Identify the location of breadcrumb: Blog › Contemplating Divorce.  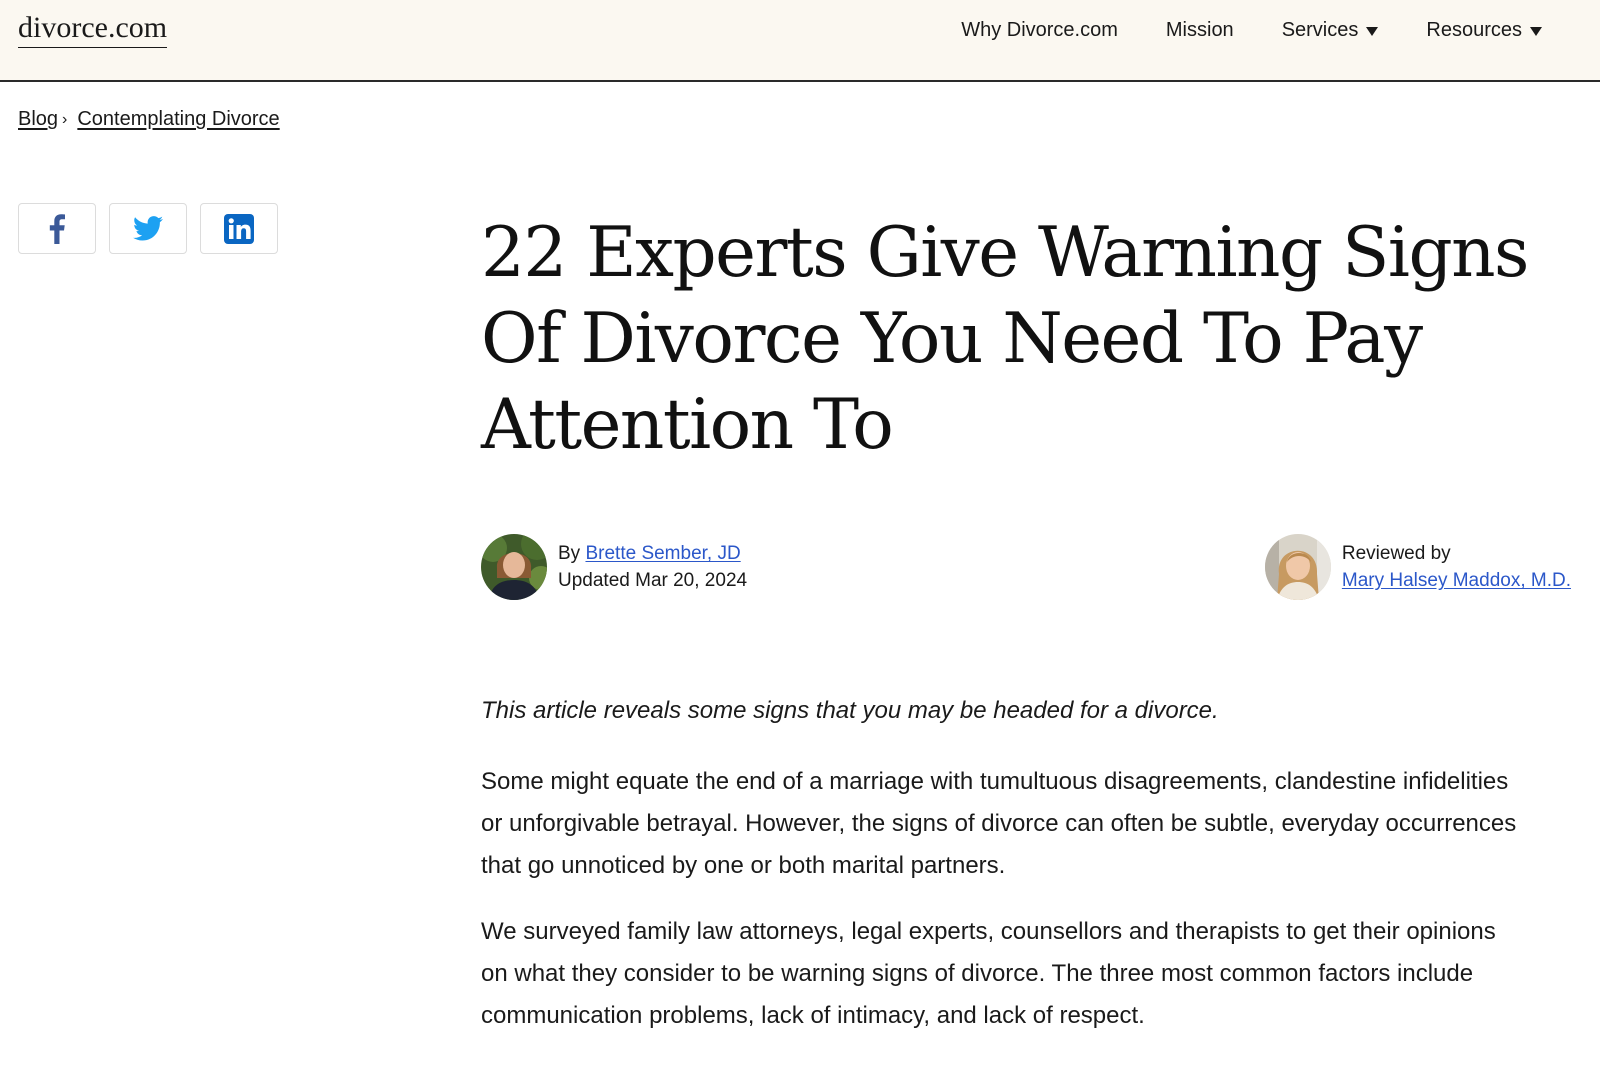
(149, 119).